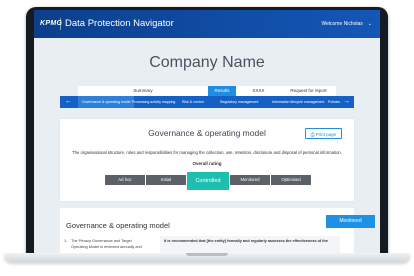 The width and height of the screenshot is (414, 276). Describe the element at coordinates (308, 91) in the screenshot. I see `tab-request-report: Request for report` at that location.